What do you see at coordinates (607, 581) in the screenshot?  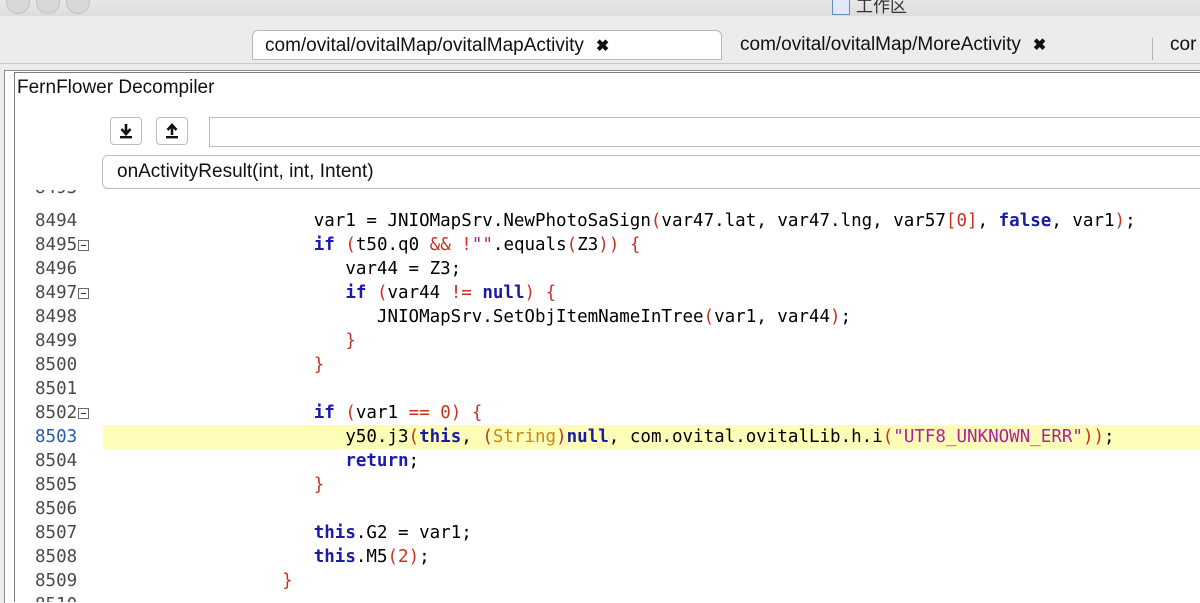 I see `code-line: 8509 }` at bounding box center [607, 581].